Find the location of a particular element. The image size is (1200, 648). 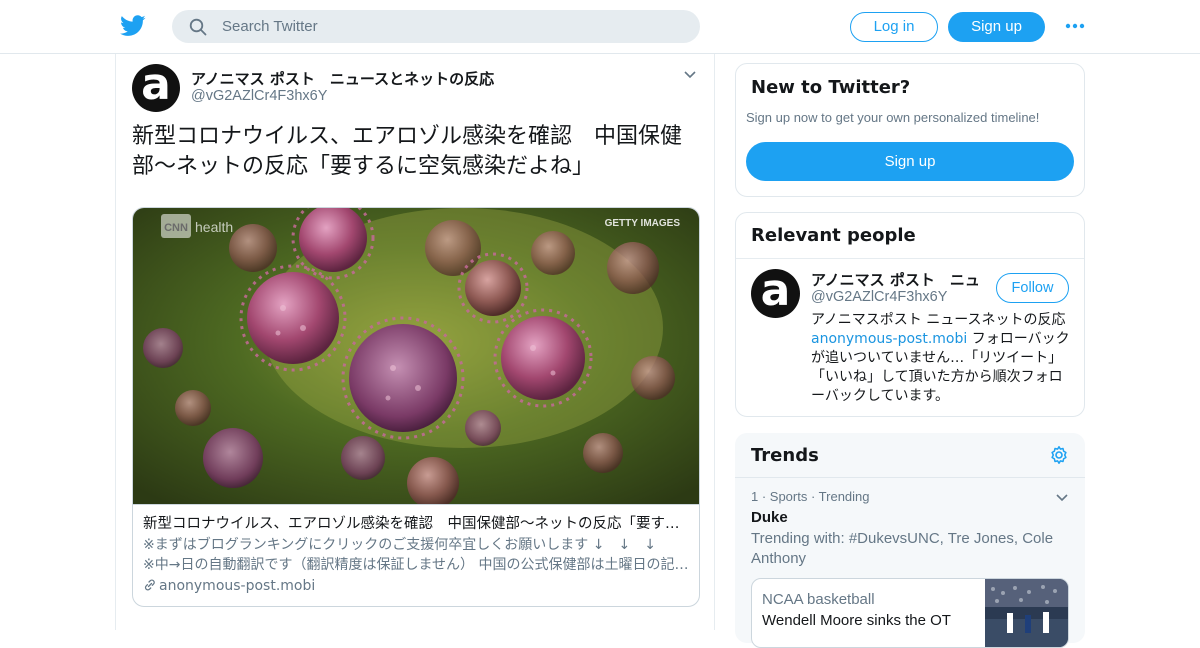

news-headline: Wendell Moore sinks the OT is located at coordinates (856, 620).